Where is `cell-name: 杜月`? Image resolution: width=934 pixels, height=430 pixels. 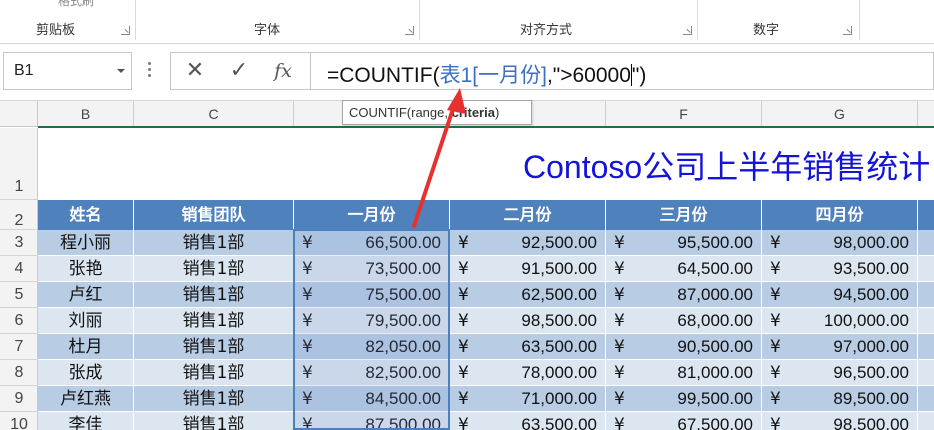 cell-name: 杜月 is located at coordinates (86, 347).